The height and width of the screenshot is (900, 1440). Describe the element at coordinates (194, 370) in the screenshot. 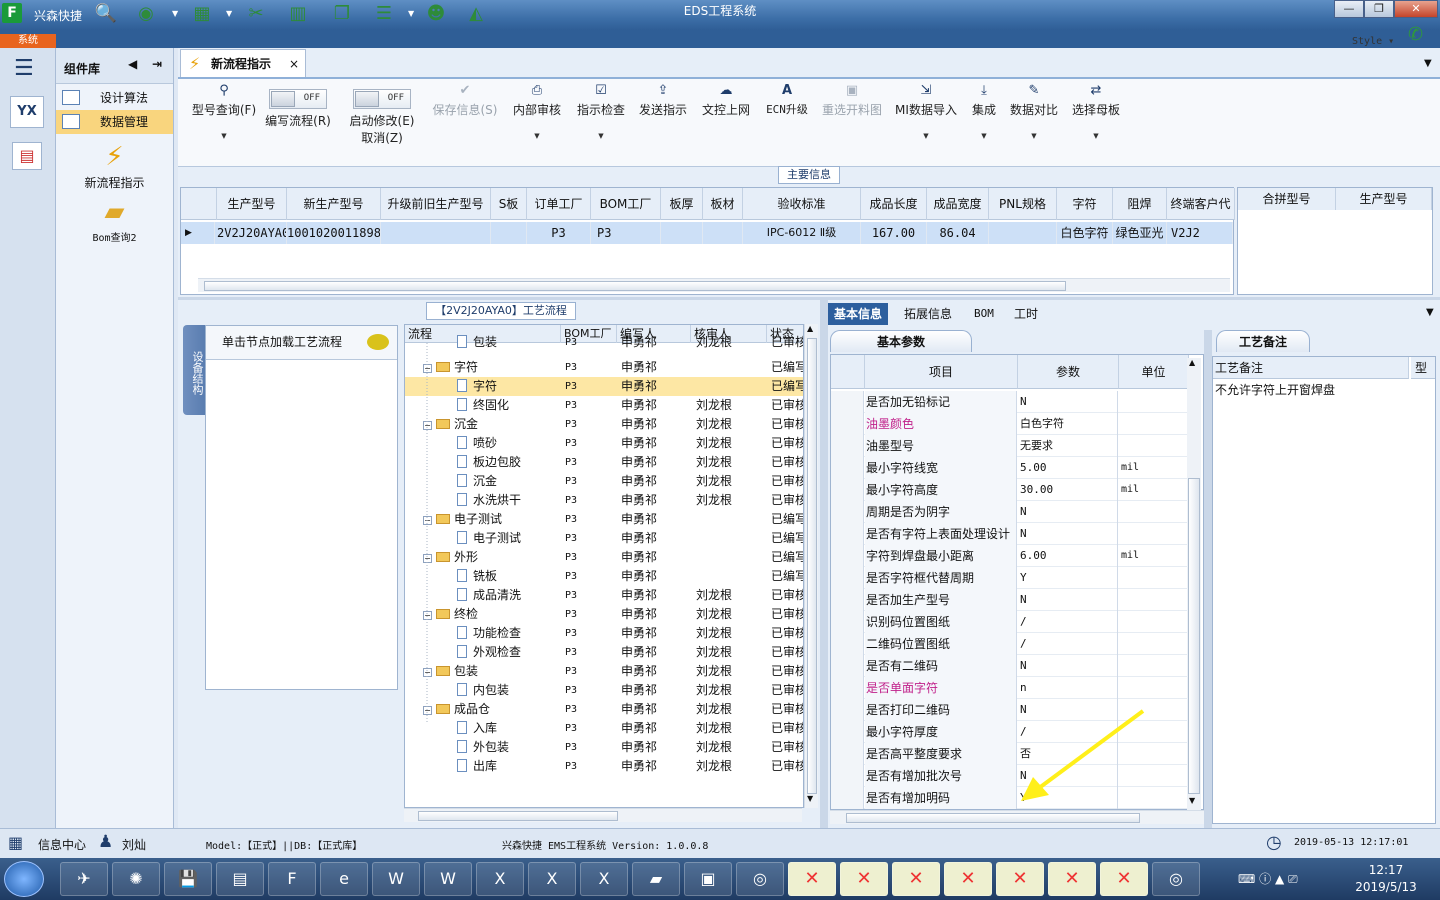

I see `tab-device-structure: 设备结构` at that location.